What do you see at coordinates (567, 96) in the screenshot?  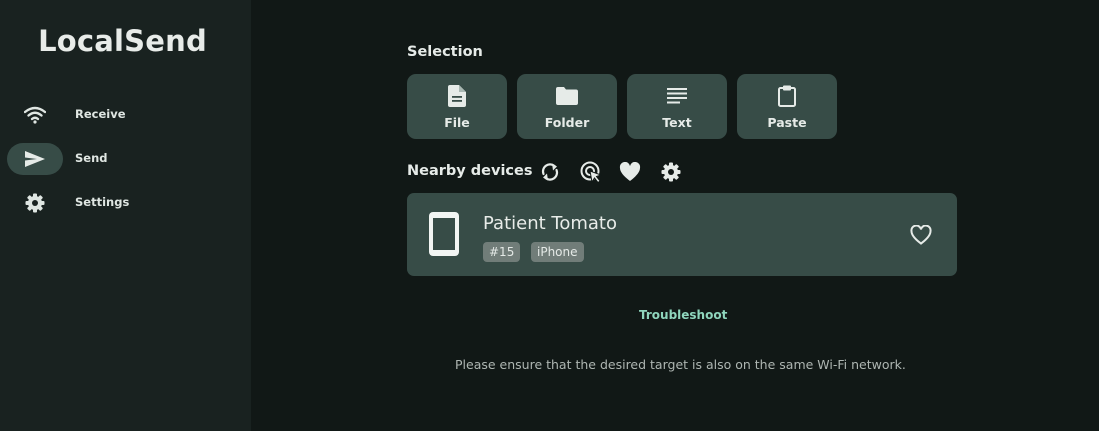 I see `folder-icon` at bounding box center [567, 96].